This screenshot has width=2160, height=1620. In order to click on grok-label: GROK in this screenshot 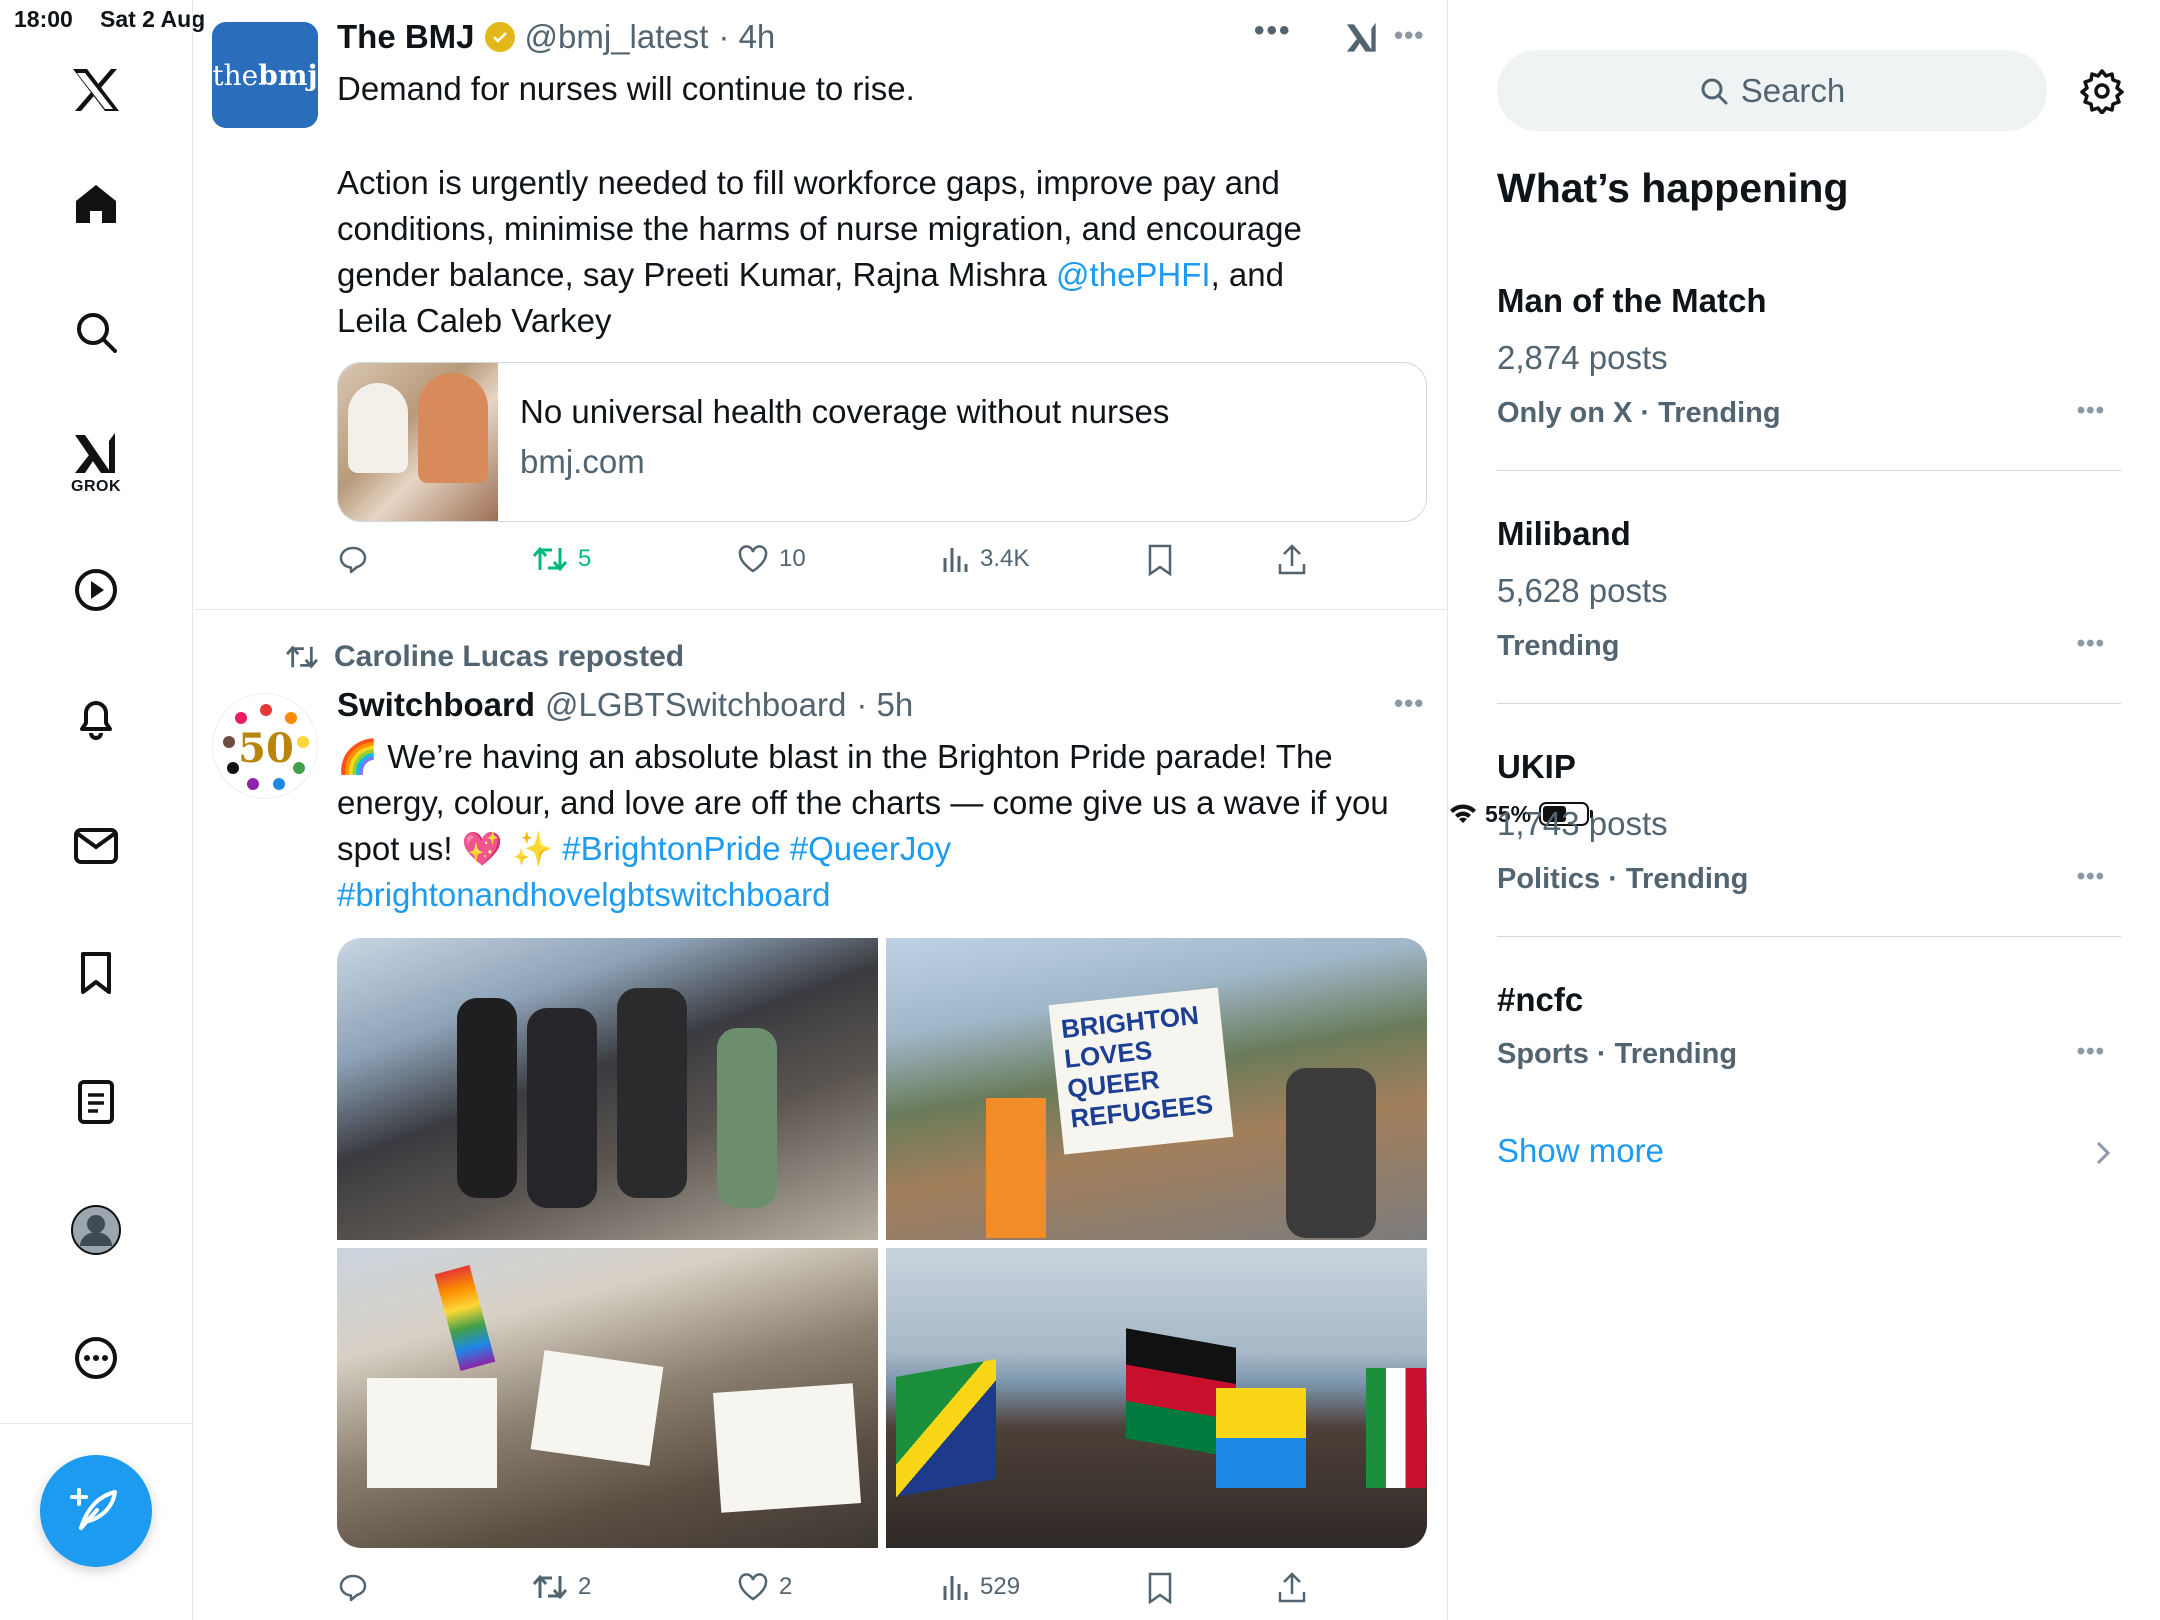, I will do `click(96, 486)`.